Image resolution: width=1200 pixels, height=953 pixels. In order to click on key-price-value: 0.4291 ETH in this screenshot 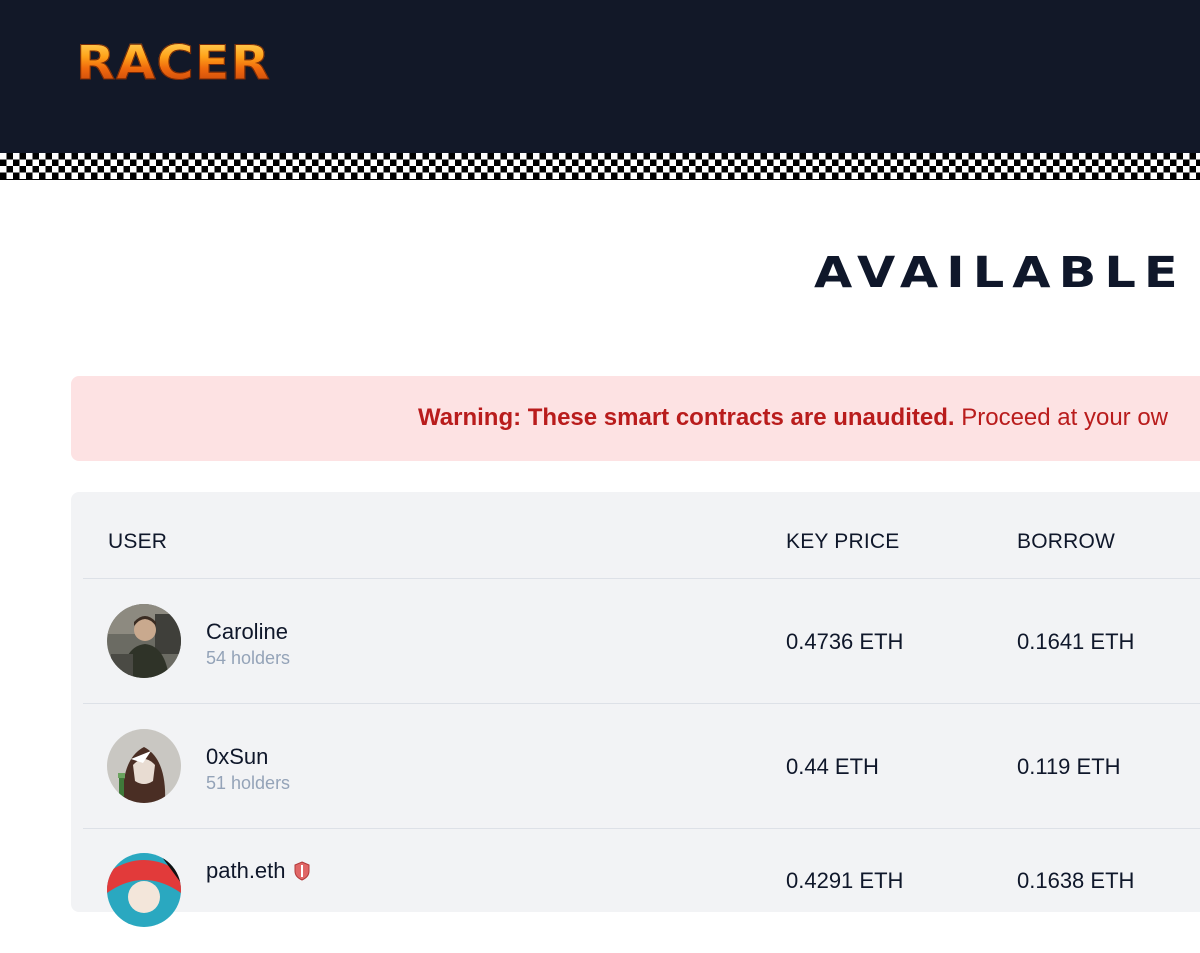, I will do `click(845, 880)`.